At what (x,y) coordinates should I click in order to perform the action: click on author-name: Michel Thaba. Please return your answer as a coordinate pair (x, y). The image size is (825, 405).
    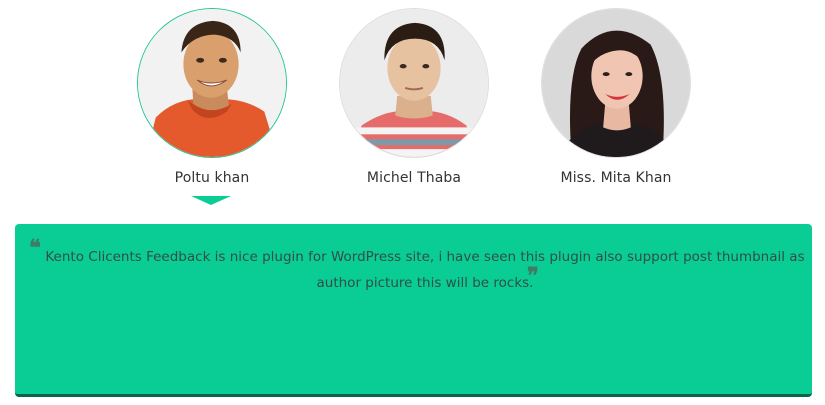
    Looking at the image, I should click on (414, 178).